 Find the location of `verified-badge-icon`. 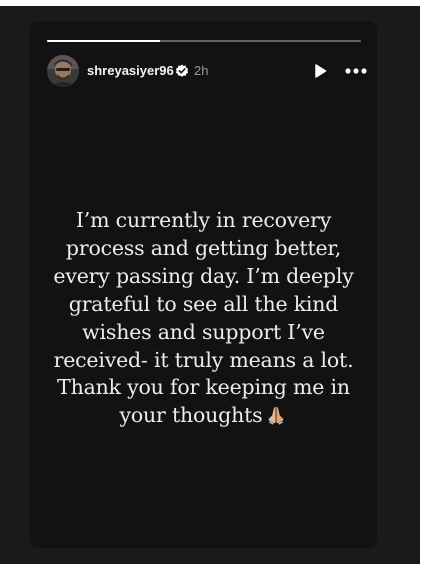

verified-badge-icon is located at coordinates (182, 70).